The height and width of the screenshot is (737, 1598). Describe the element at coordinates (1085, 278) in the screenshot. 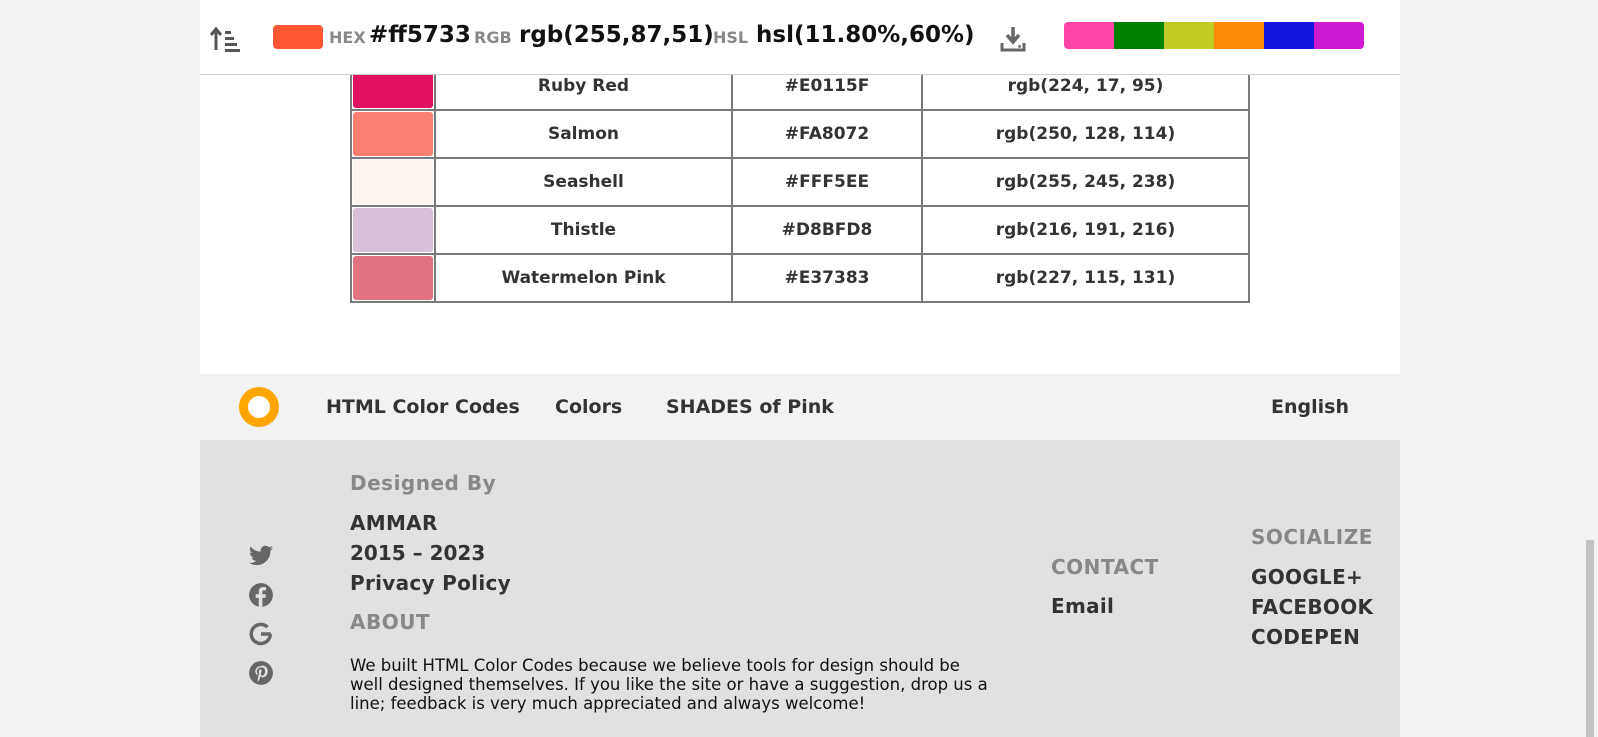

I see `color-rgb: rgb(227, 115, 131)` at that location.